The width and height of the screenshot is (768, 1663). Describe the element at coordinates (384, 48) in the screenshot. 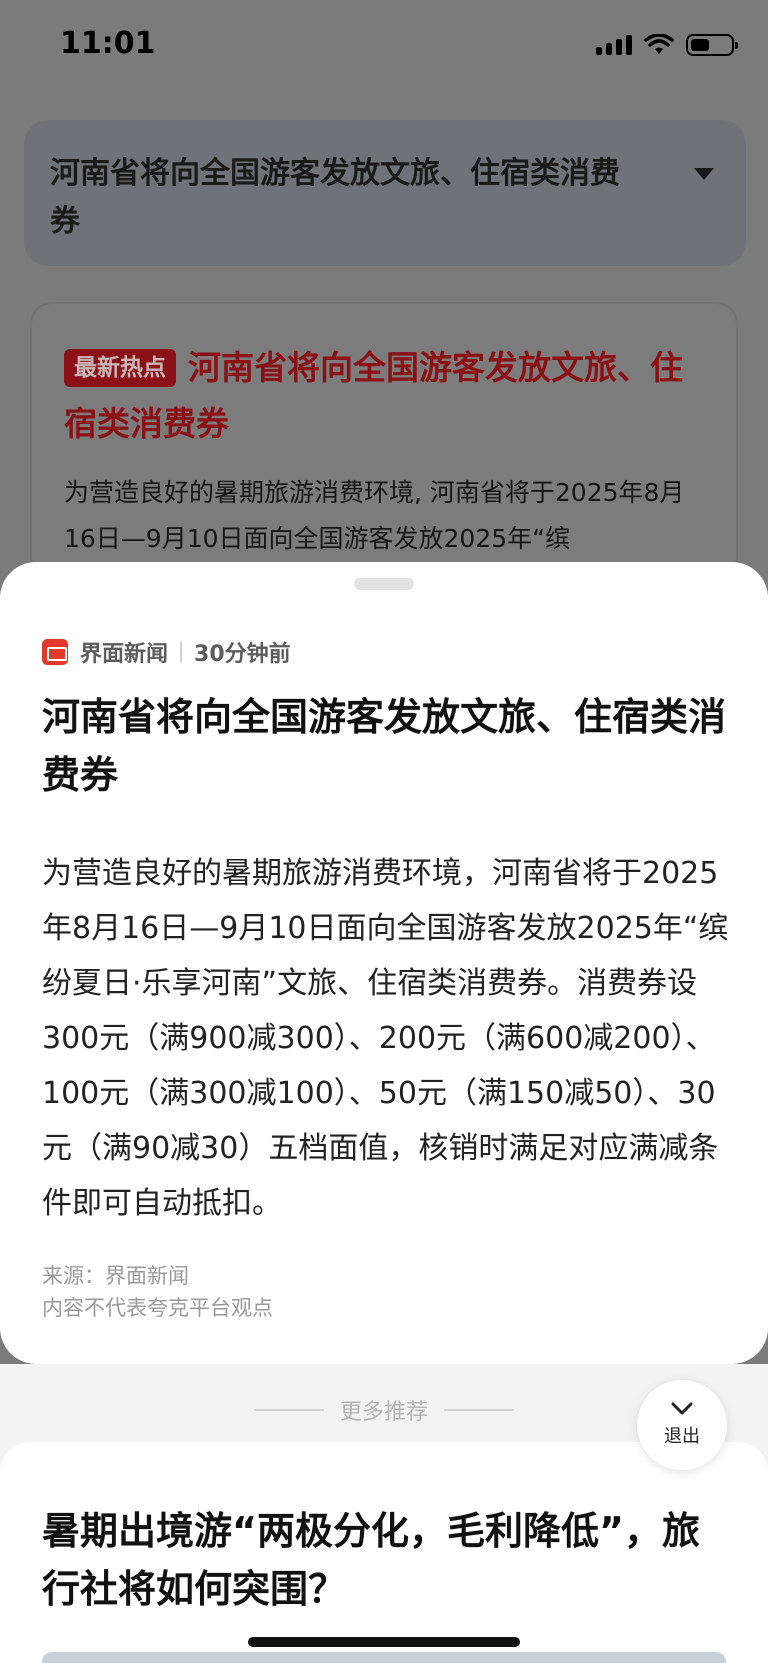

I see `status-bar: 11:01` at that location.